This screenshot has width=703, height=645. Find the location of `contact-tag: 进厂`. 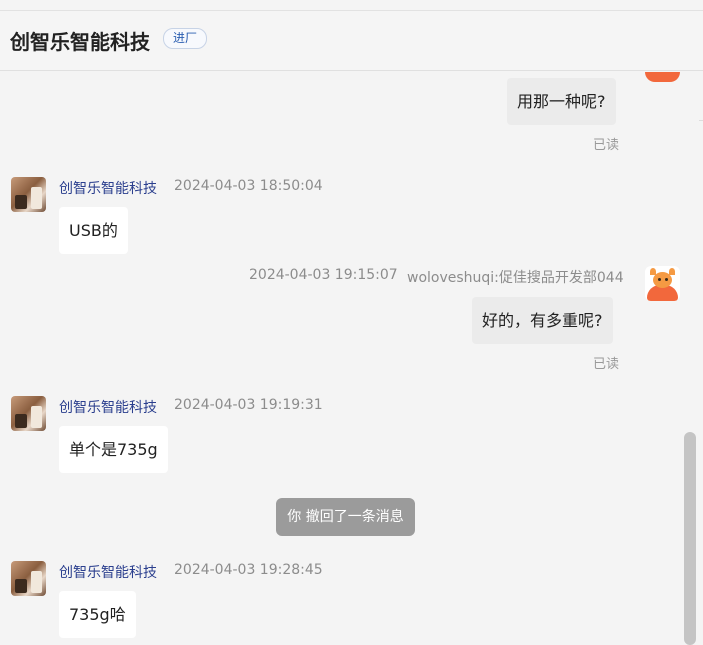

contact-tag: 进厂 is located at coordinates (185, 38).